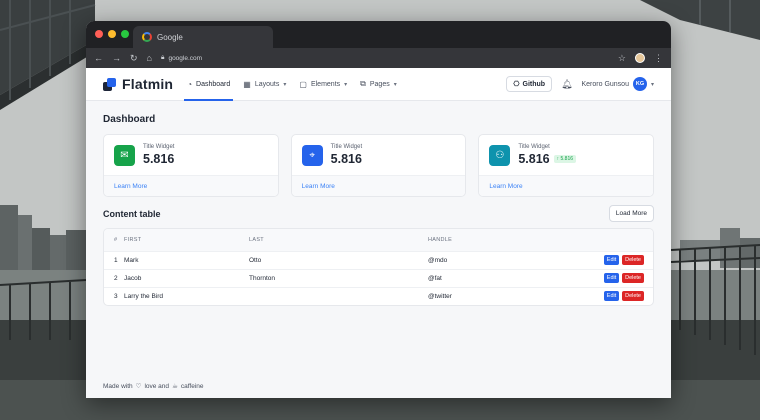 The height and width of the screenshot is (420, 760). What do you see at coordinates (247, 84) in the screenshot?
I see `layout-icon: ▦` at bounding box center [247, 84].